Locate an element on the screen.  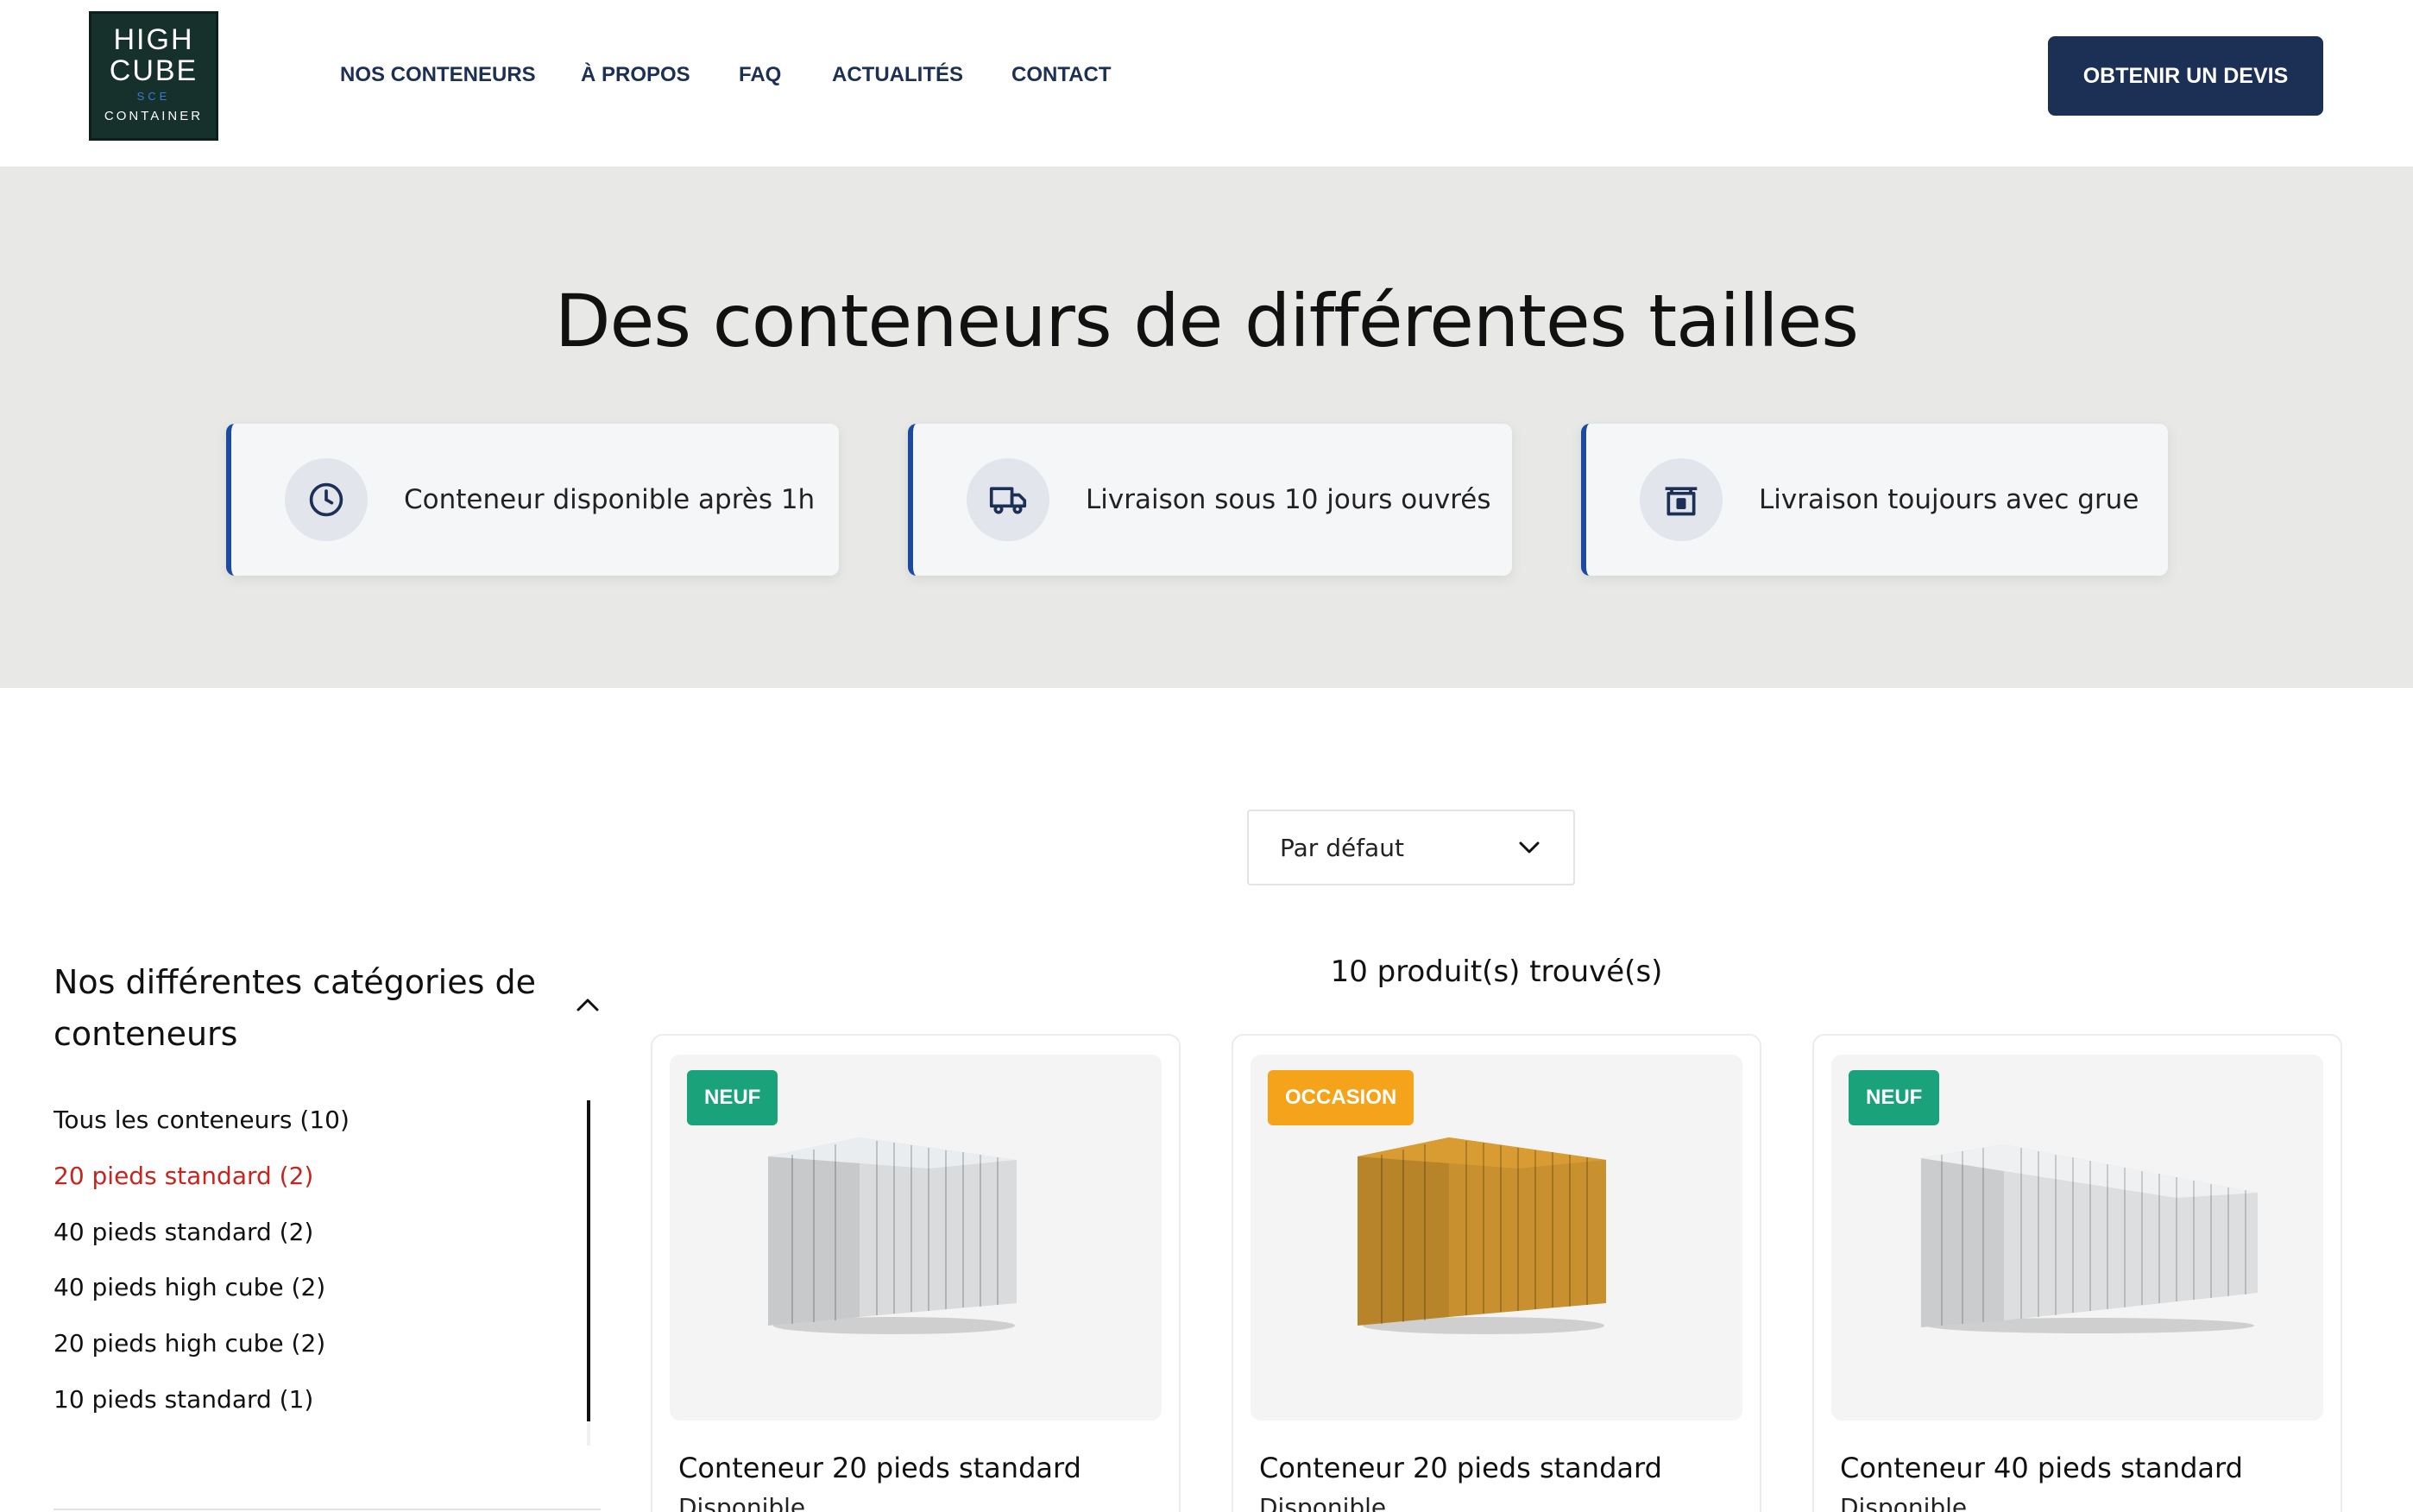
crane-container-icon is located at coordinates (1681, 502).